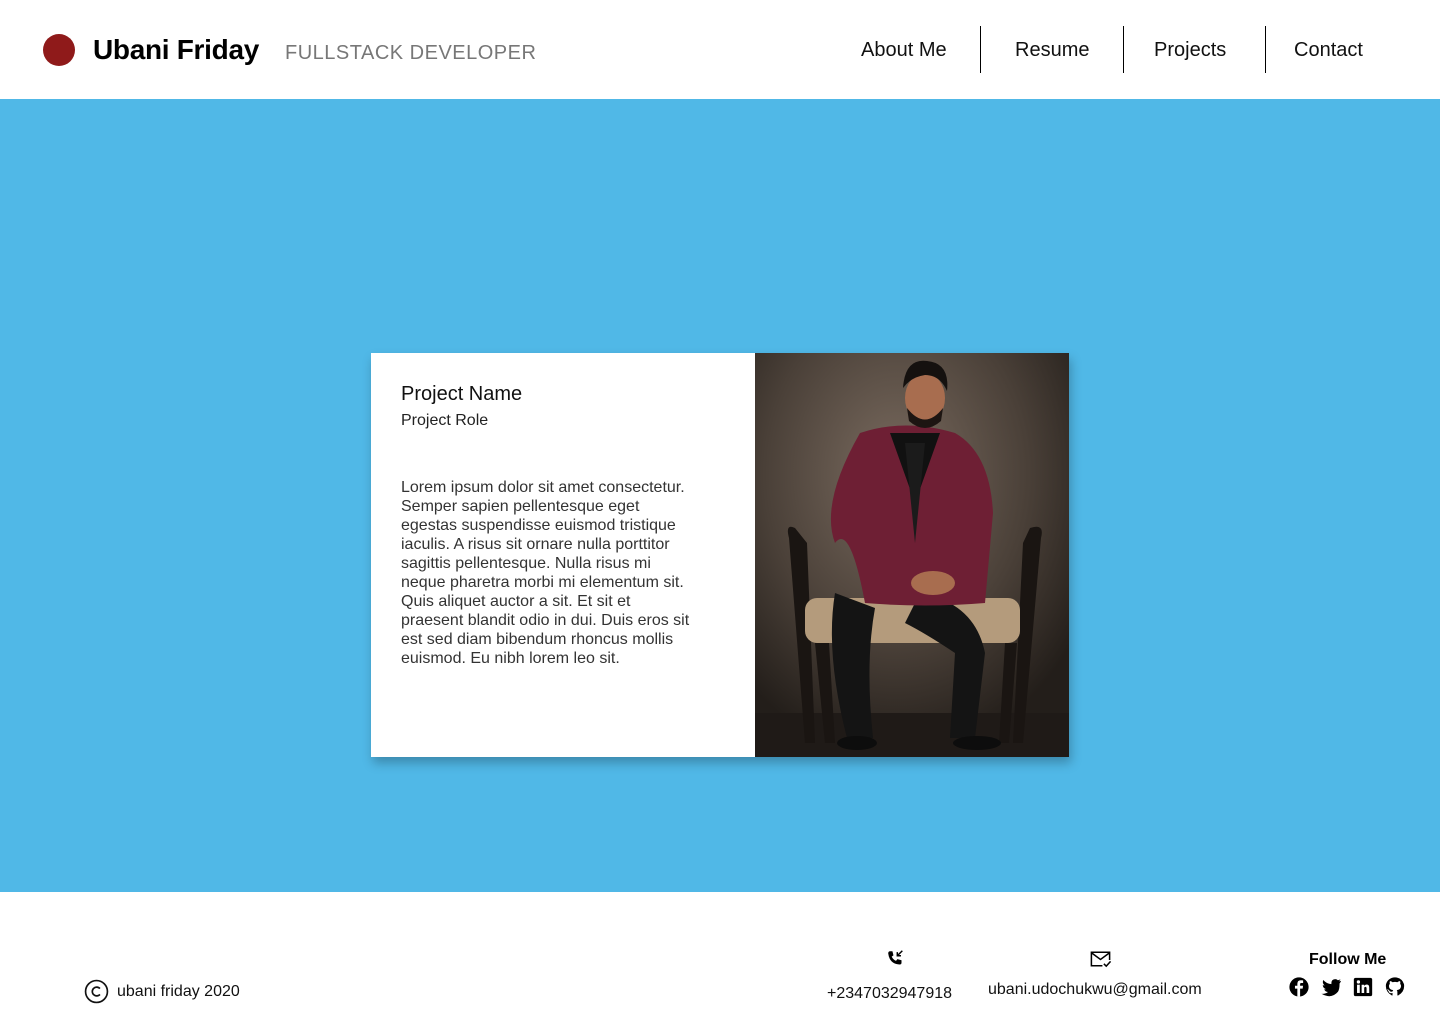  Describe the element at coordinates (889, 994) in the screenshot. I see `phone-number: +2347032947918` at that location.